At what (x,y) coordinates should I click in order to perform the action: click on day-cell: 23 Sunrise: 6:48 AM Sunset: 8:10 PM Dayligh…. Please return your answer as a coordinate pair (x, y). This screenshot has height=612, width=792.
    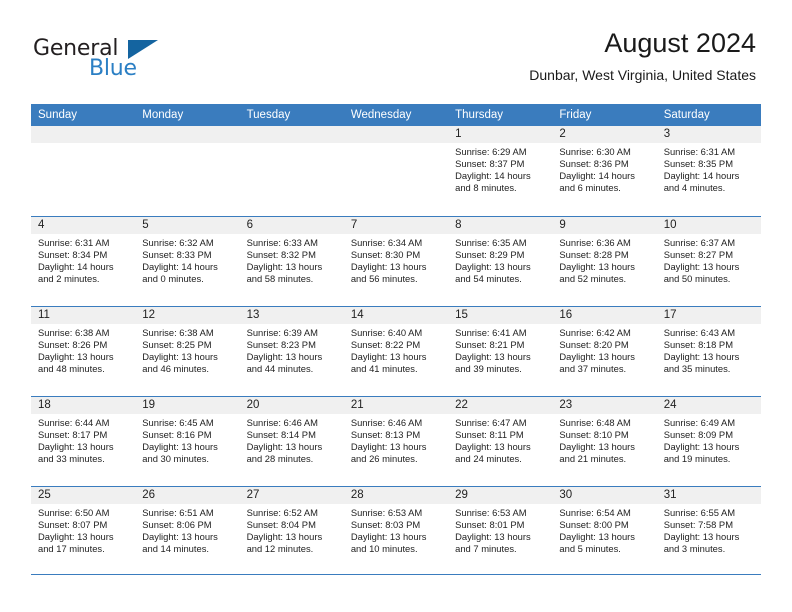
    Looking at the image, I should click on (604, 441).